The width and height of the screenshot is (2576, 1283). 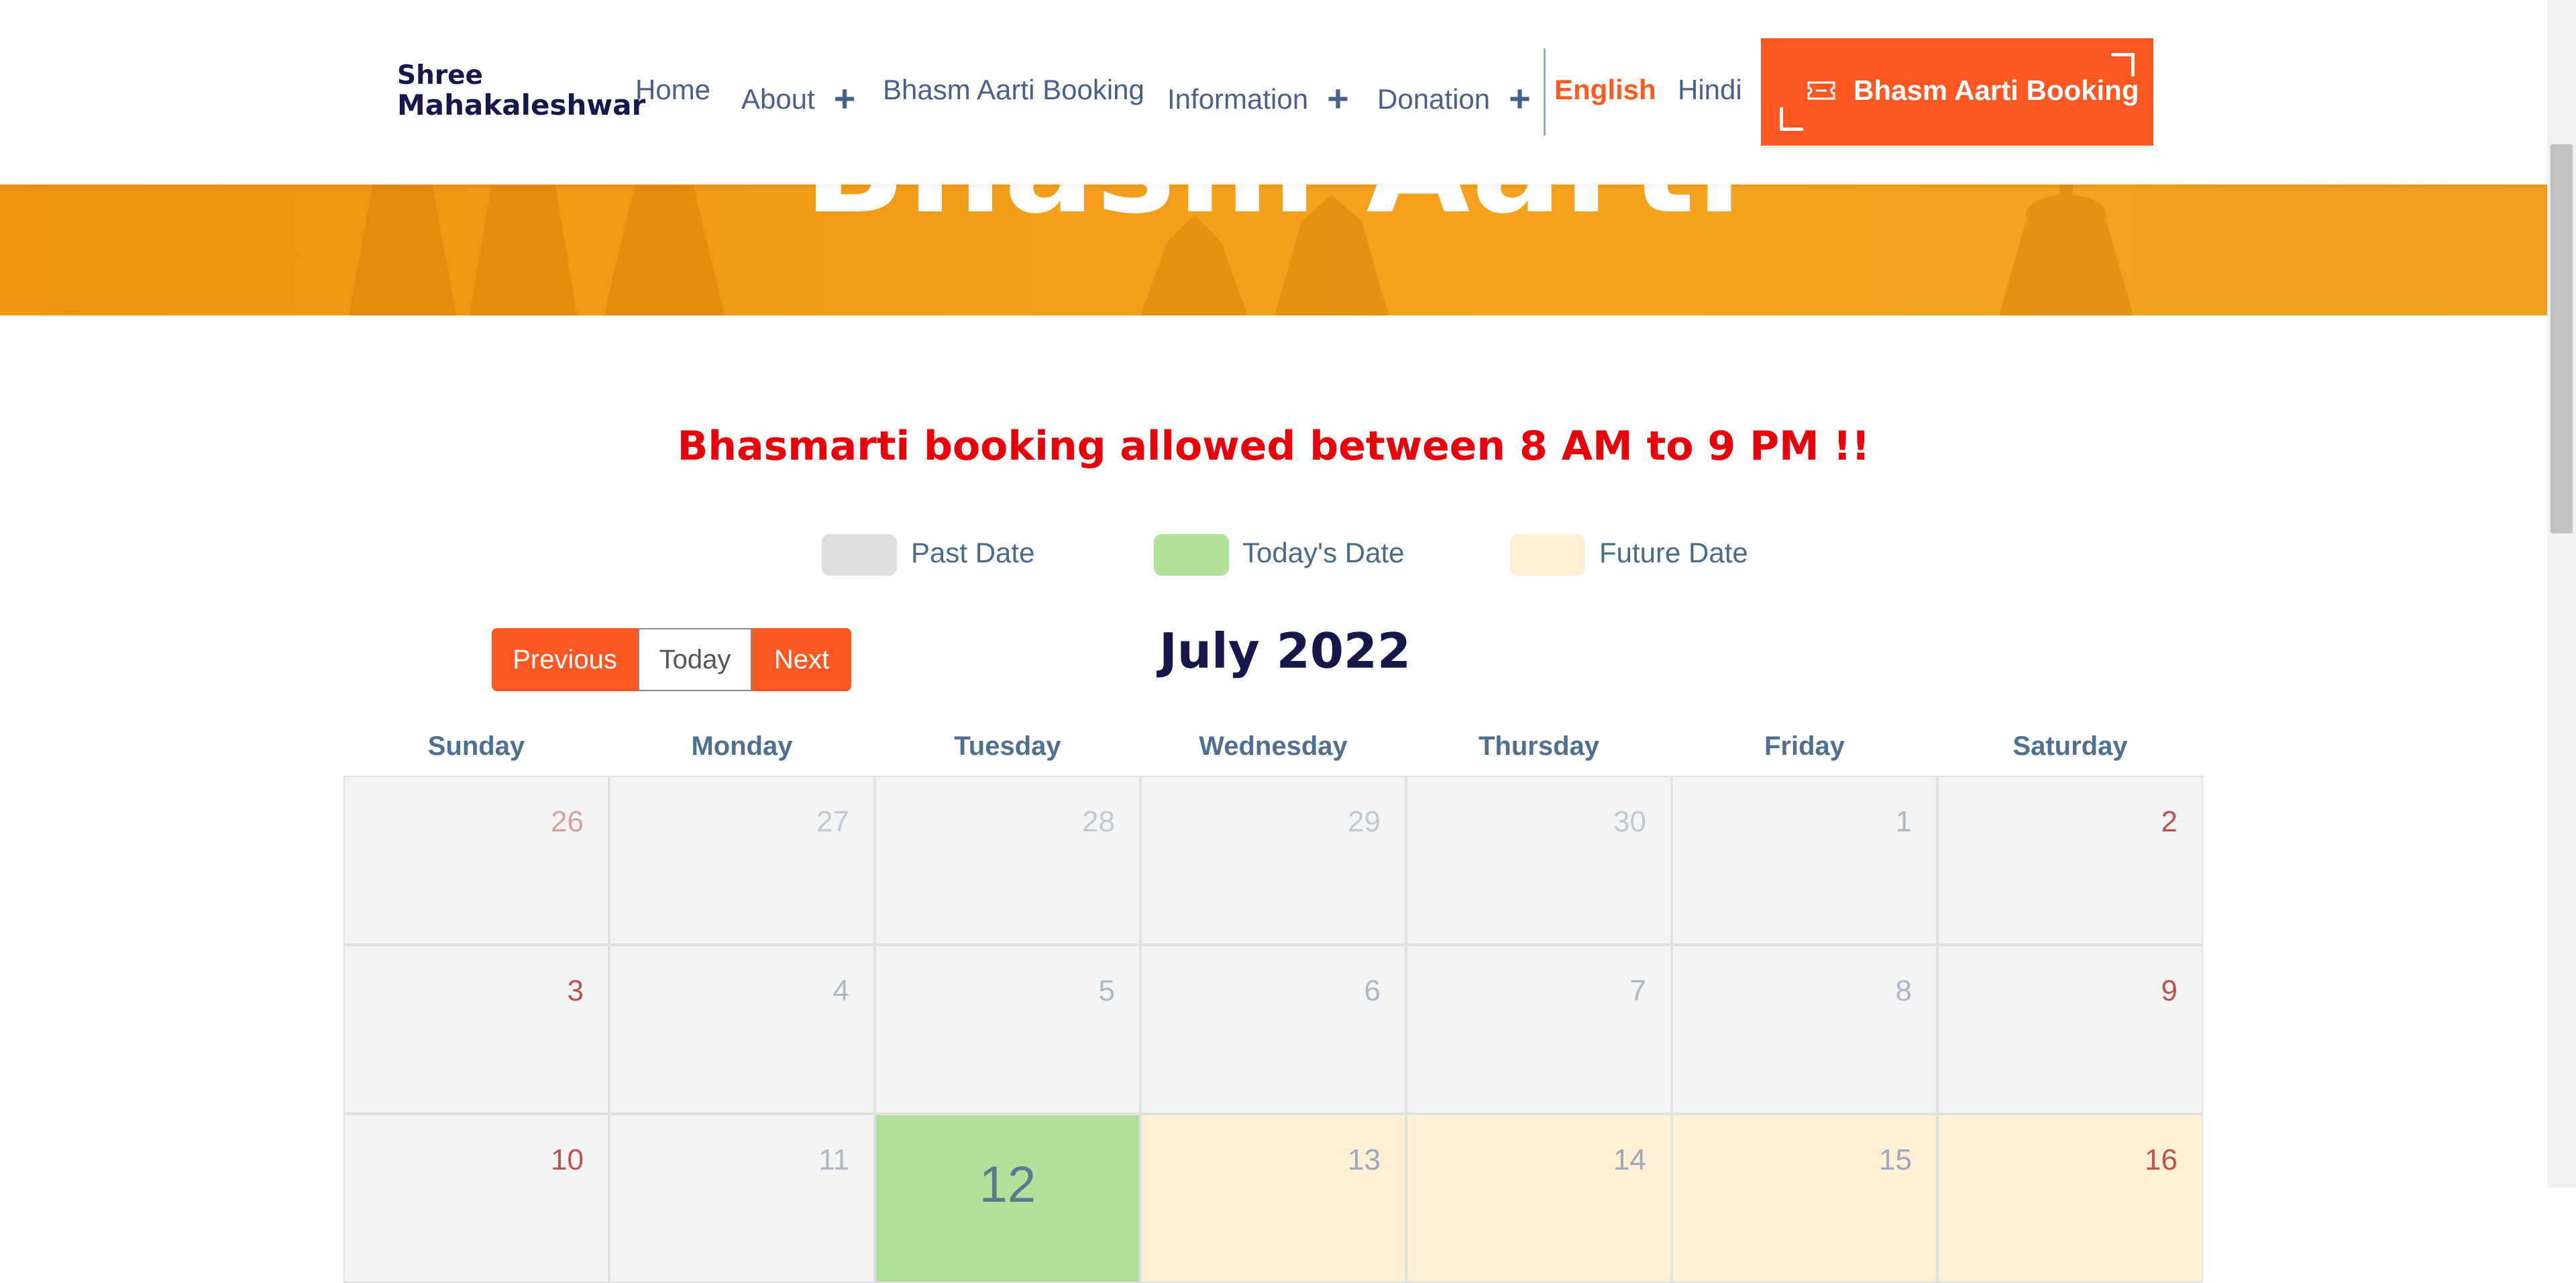 I want to click on day-number: 26, so click(x=567, y=821).